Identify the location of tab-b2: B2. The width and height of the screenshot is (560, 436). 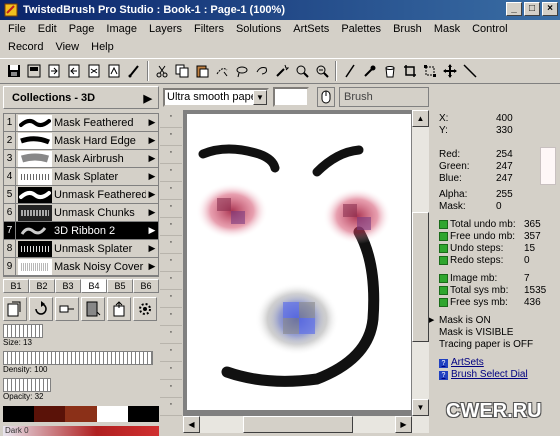
(42, 286).